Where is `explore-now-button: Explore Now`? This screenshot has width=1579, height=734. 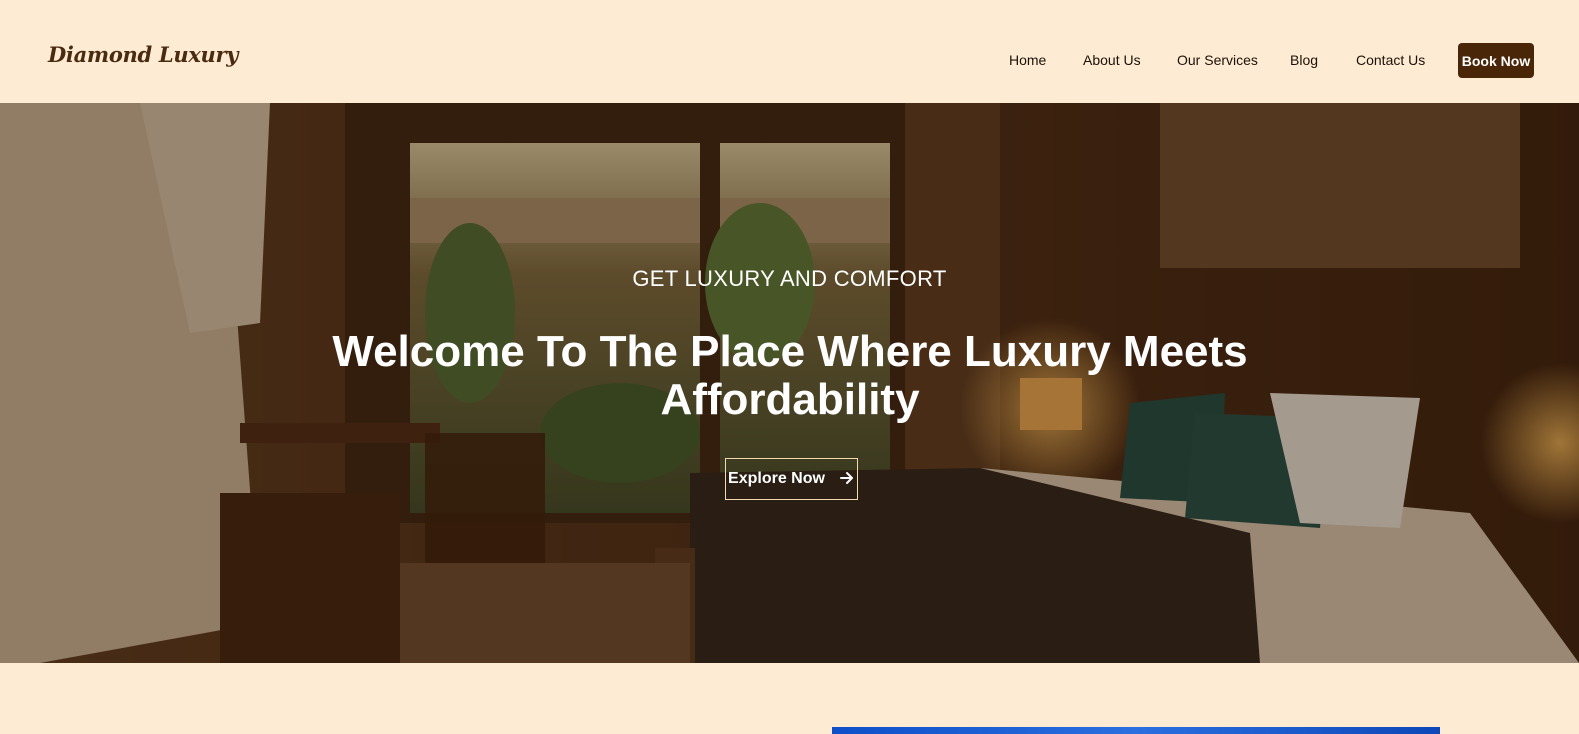 explore-now-button: Explore Now is located at coordinates (791, 479).